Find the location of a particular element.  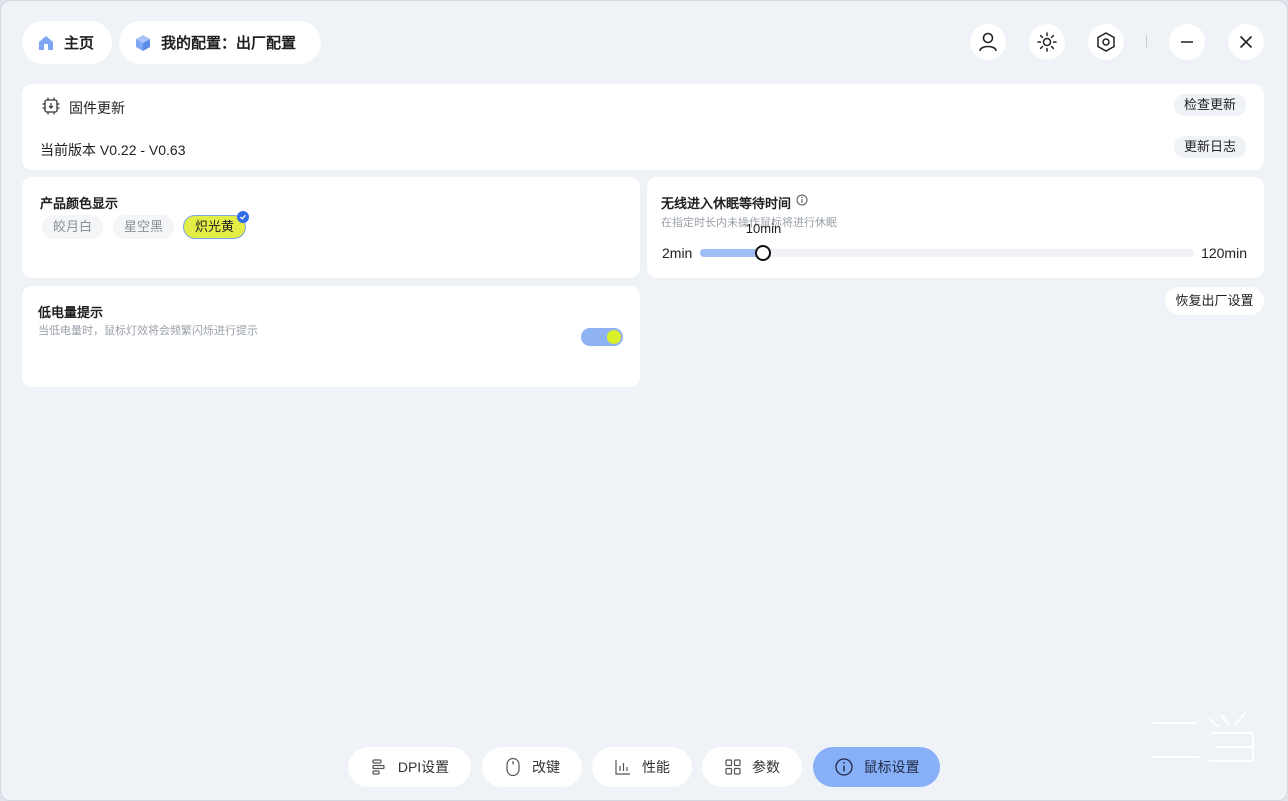

slider-value-label: 10min is located at coordinates (763, 228).